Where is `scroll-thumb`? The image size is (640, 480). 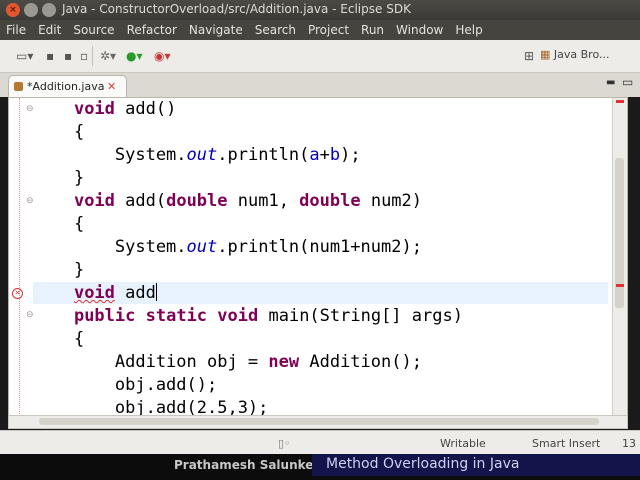 scroll-thumb is located at coordinates (319, 421).